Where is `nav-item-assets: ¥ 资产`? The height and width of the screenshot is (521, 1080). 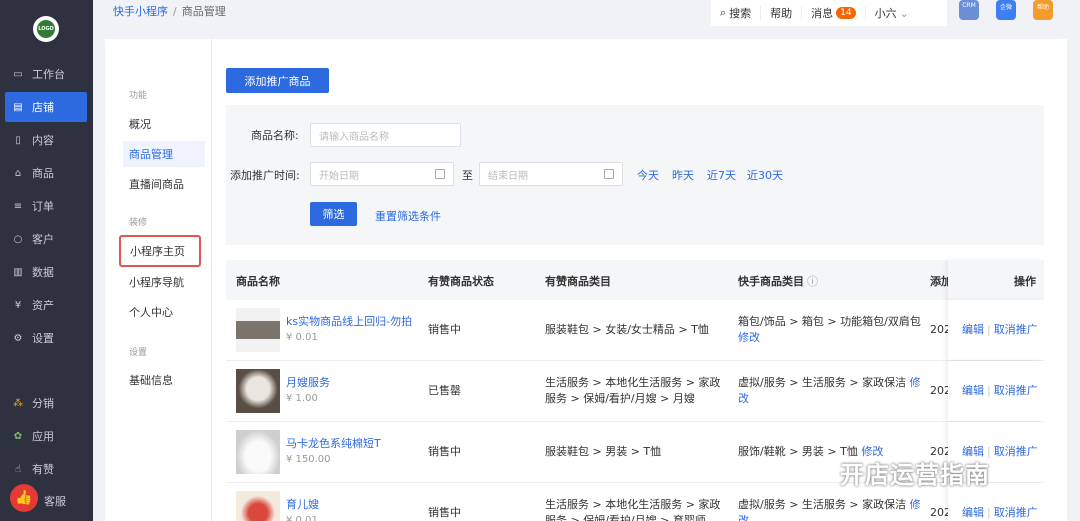
nav-item-assets: ¥ 资产 is located at coordinates (43, 305).